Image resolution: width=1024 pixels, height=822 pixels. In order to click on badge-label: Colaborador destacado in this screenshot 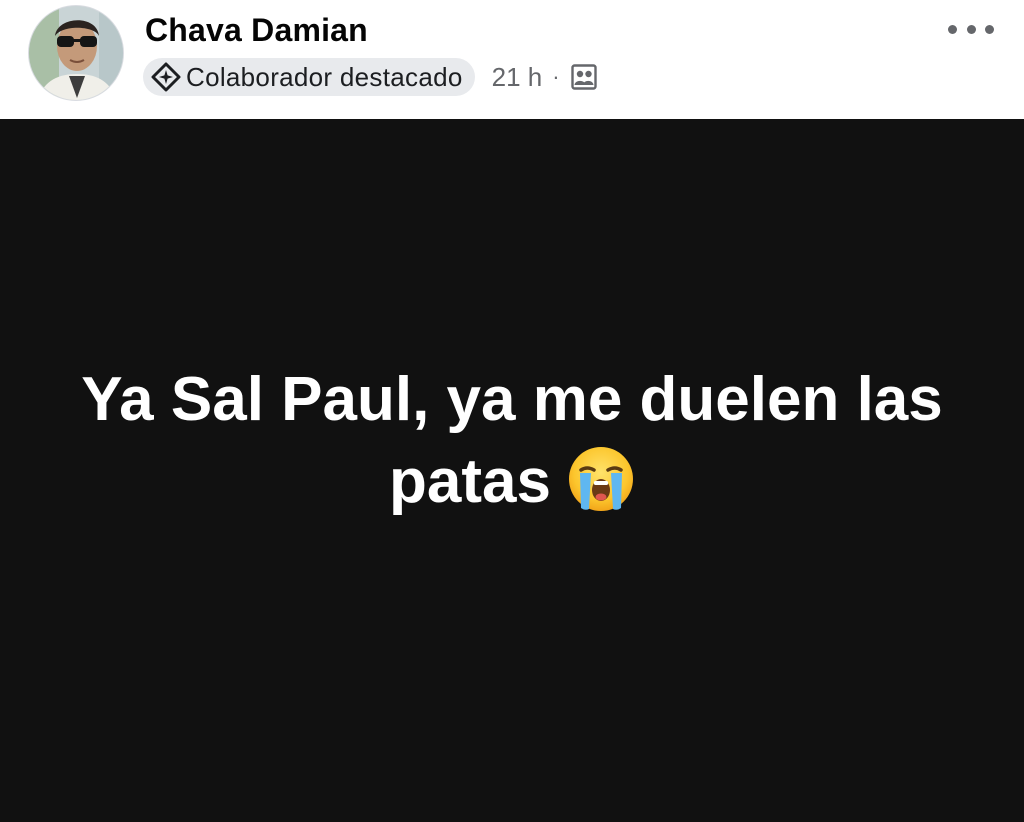, I will do `click(324, 76)`.